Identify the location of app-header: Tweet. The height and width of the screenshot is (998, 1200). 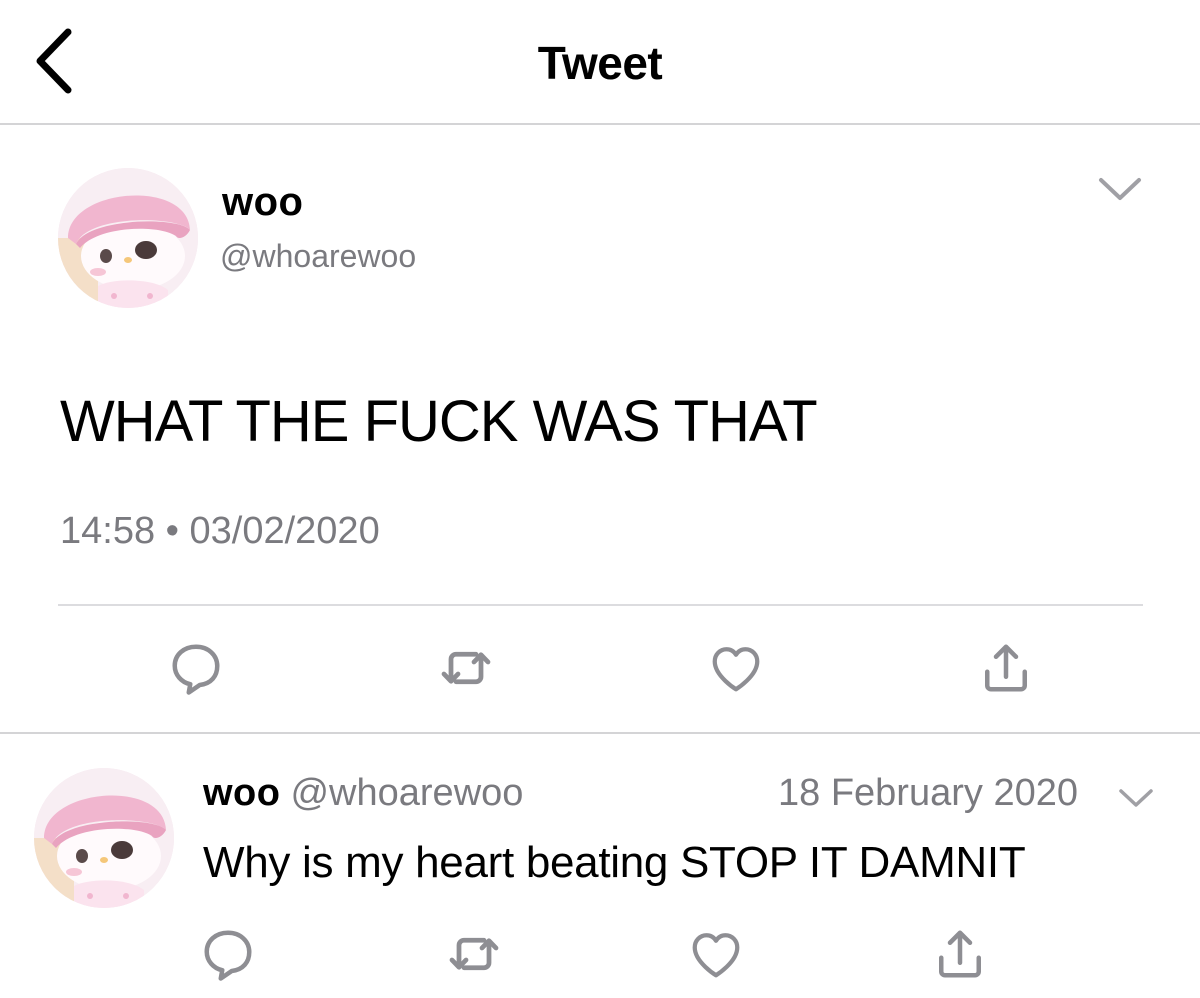
(600, 62).